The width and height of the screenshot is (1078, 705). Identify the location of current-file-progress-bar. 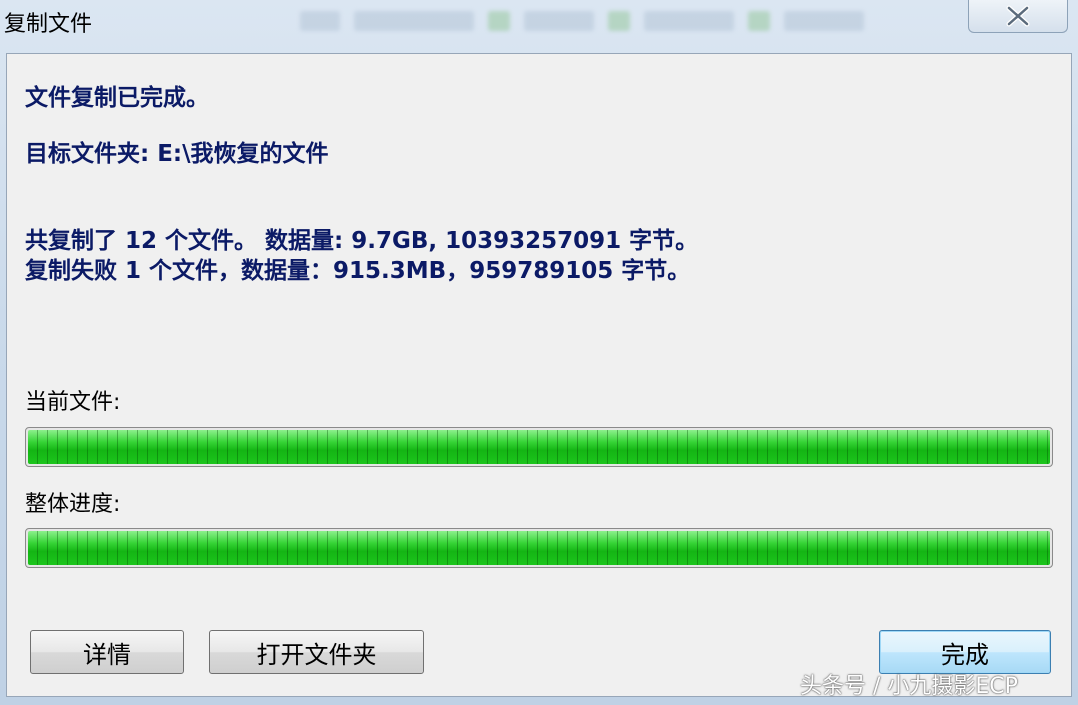
(539, 447).